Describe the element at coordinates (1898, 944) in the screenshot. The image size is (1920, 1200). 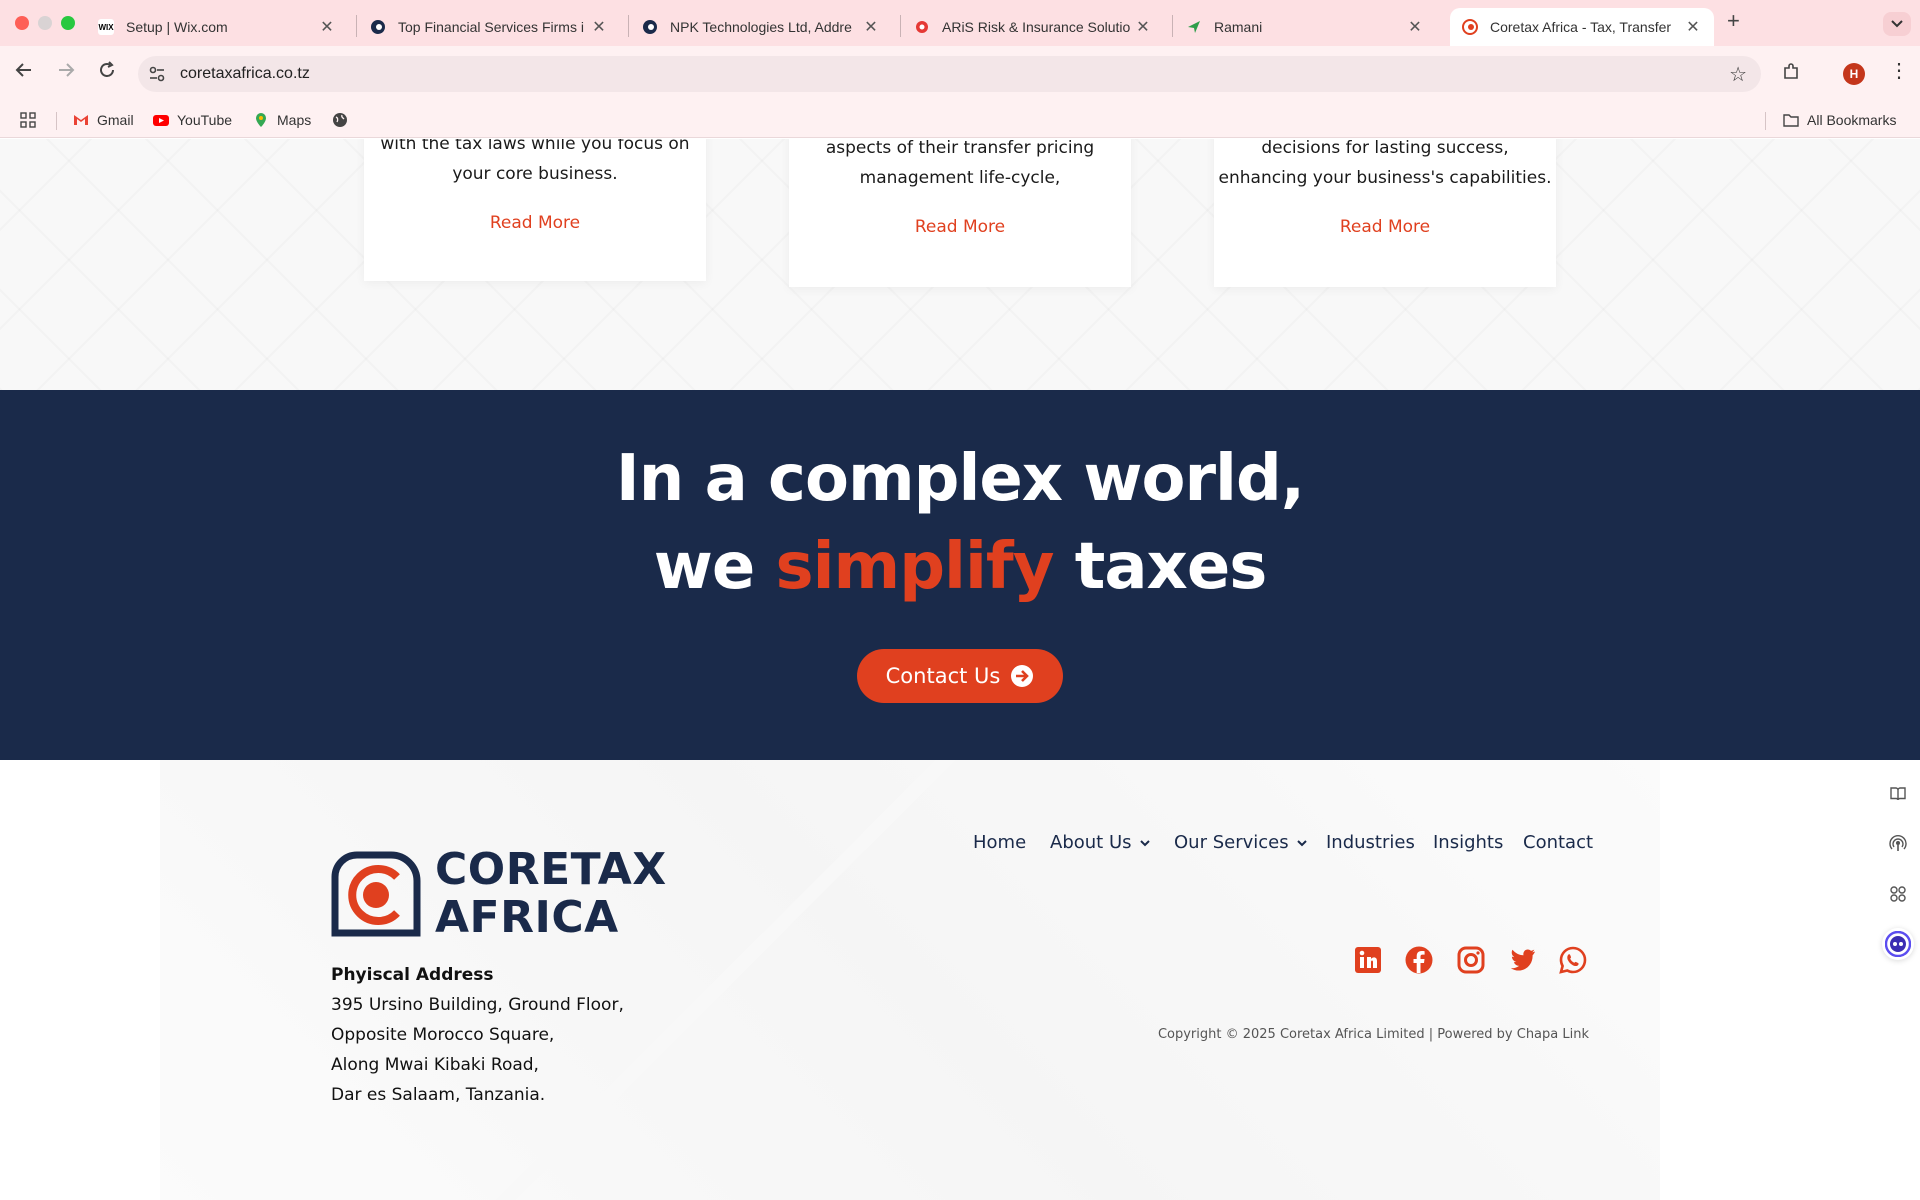
I see `assistant-bot-icon` at that location.